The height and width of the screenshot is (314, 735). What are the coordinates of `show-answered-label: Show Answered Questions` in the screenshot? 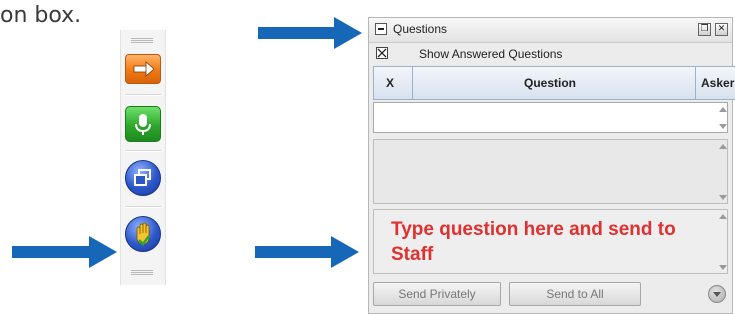 It's located at (491, 54).